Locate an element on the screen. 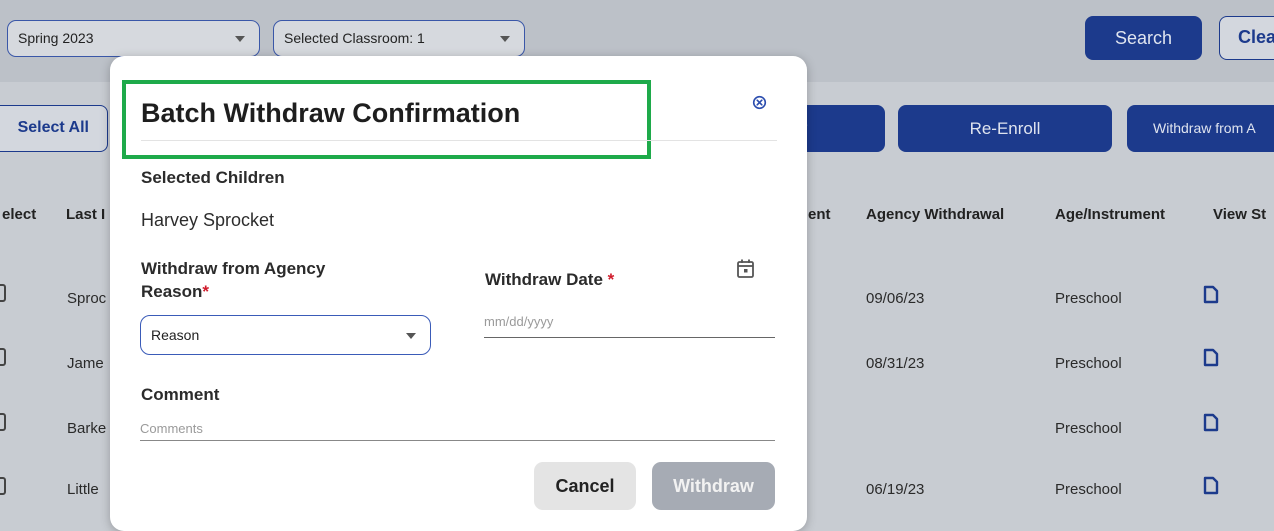 The image size is (1274, 531). term-select: Spring 2023 is located at coordinates (133, 38).